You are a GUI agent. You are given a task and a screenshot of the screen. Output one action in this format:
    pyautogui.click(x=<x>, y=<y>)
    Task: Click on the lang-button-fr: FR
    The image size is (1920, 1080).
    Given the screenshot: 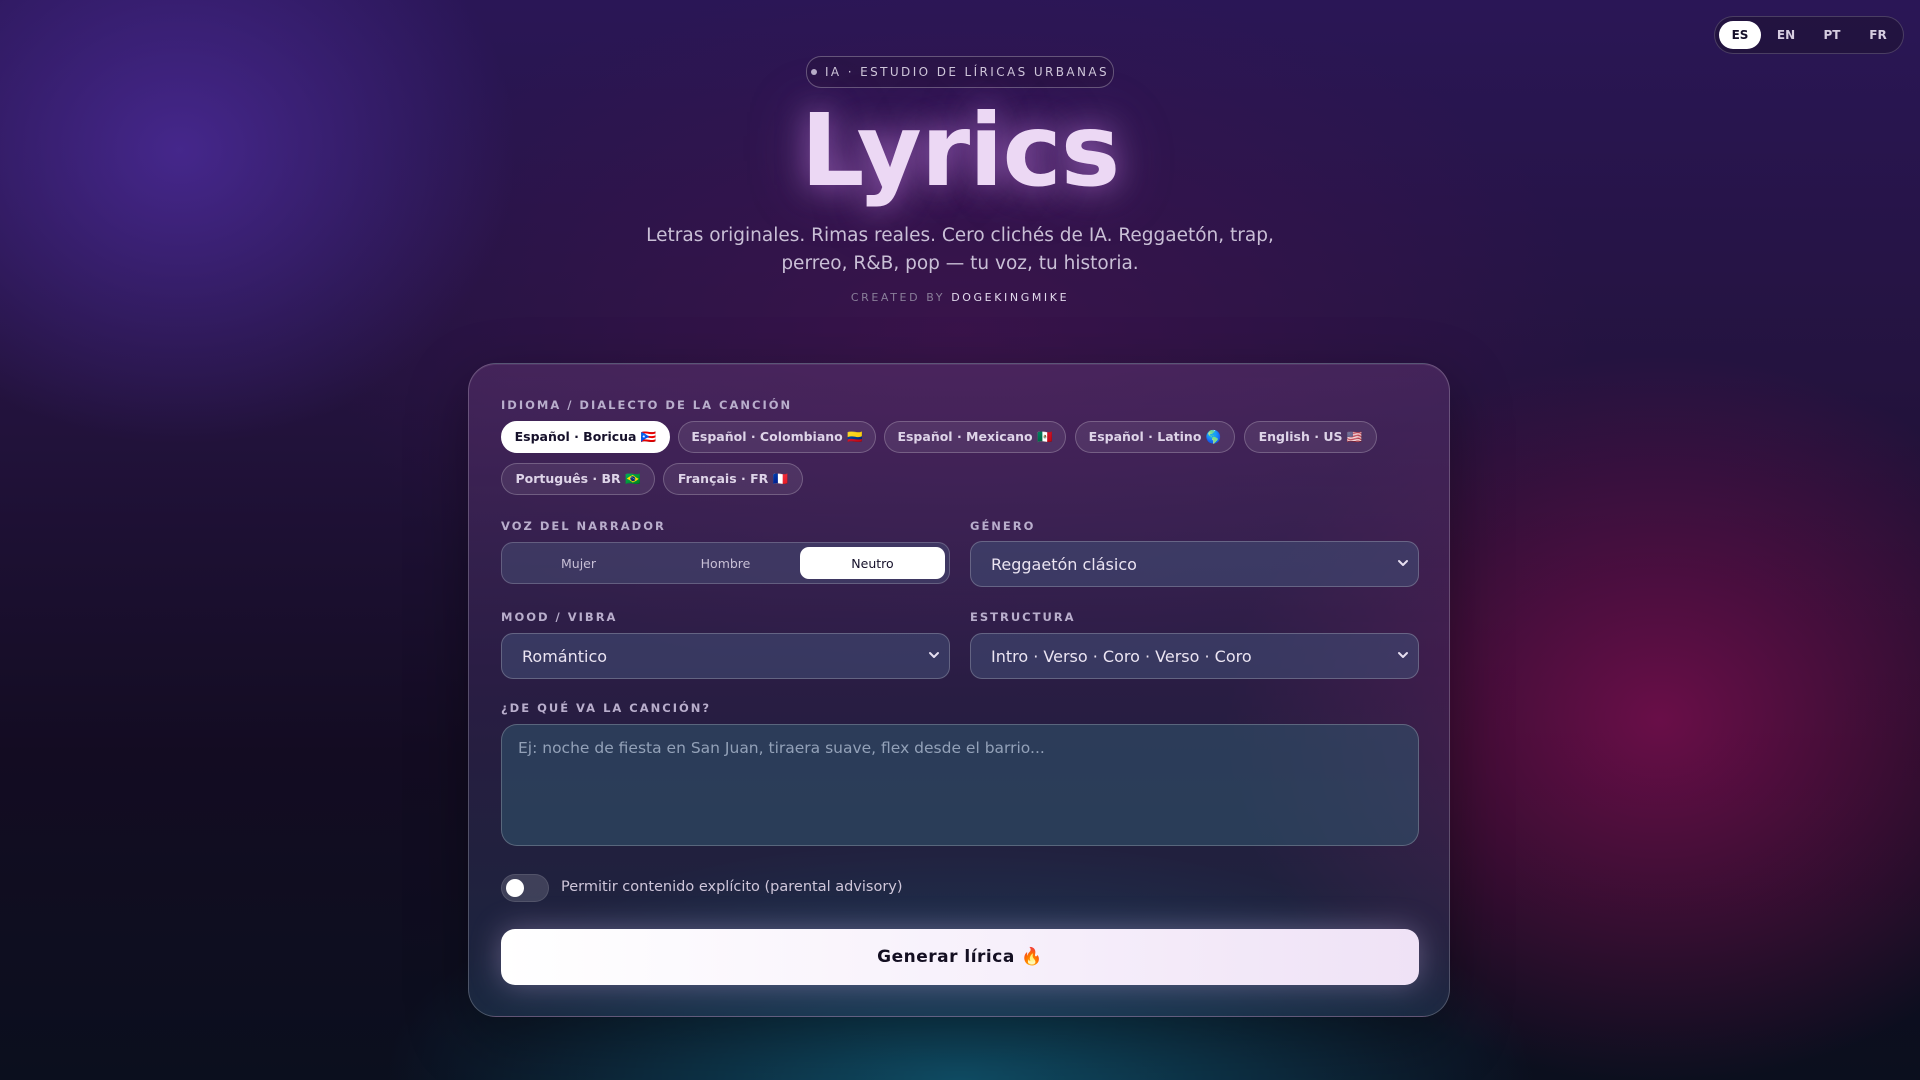 What is the action you would take?
    pyautogui.click(x=1878, y=35)
    